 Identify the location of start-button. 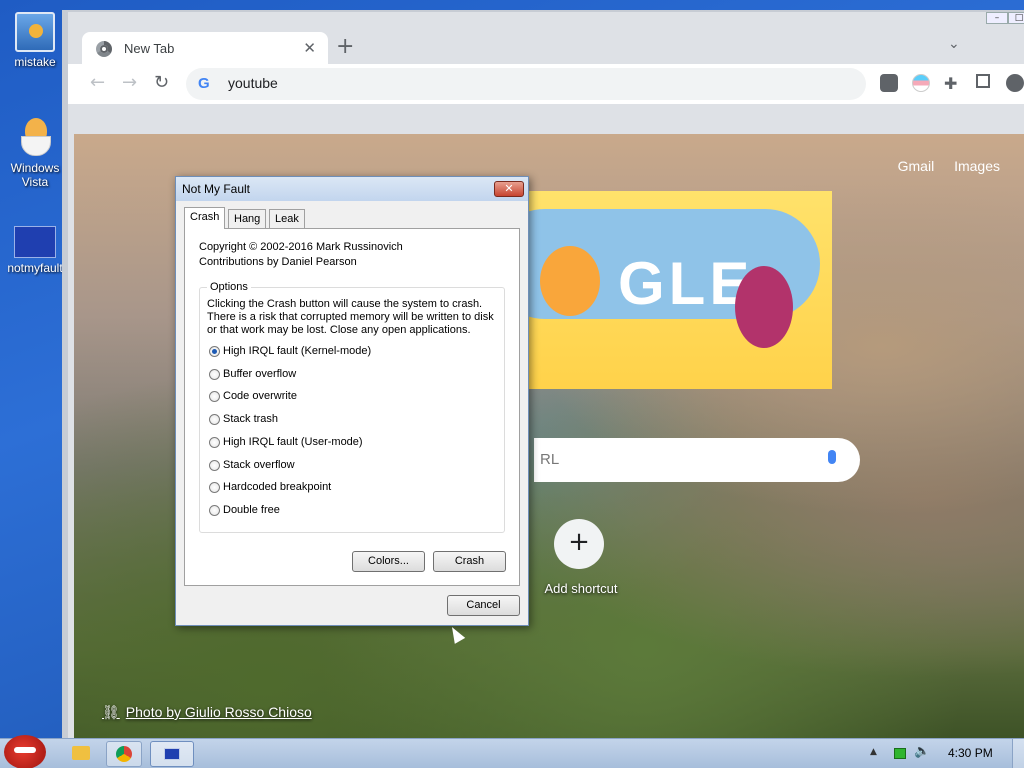
(25, 751).